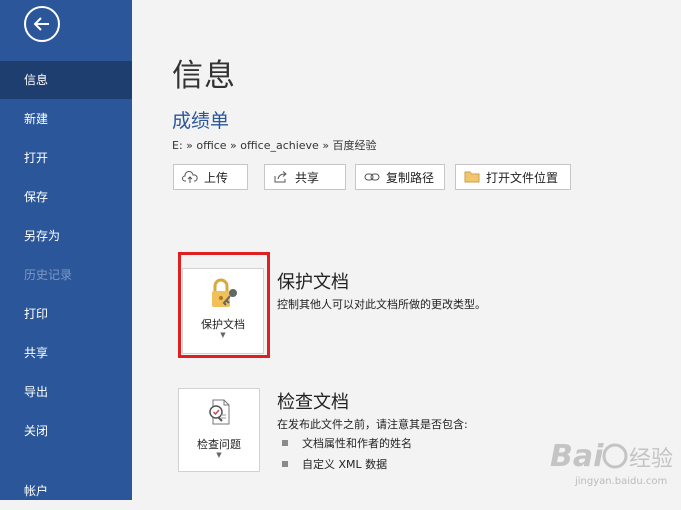 The height and width of the screenshot is (510, 681). I want to click on inspect-document-icon, so click(220, 414).